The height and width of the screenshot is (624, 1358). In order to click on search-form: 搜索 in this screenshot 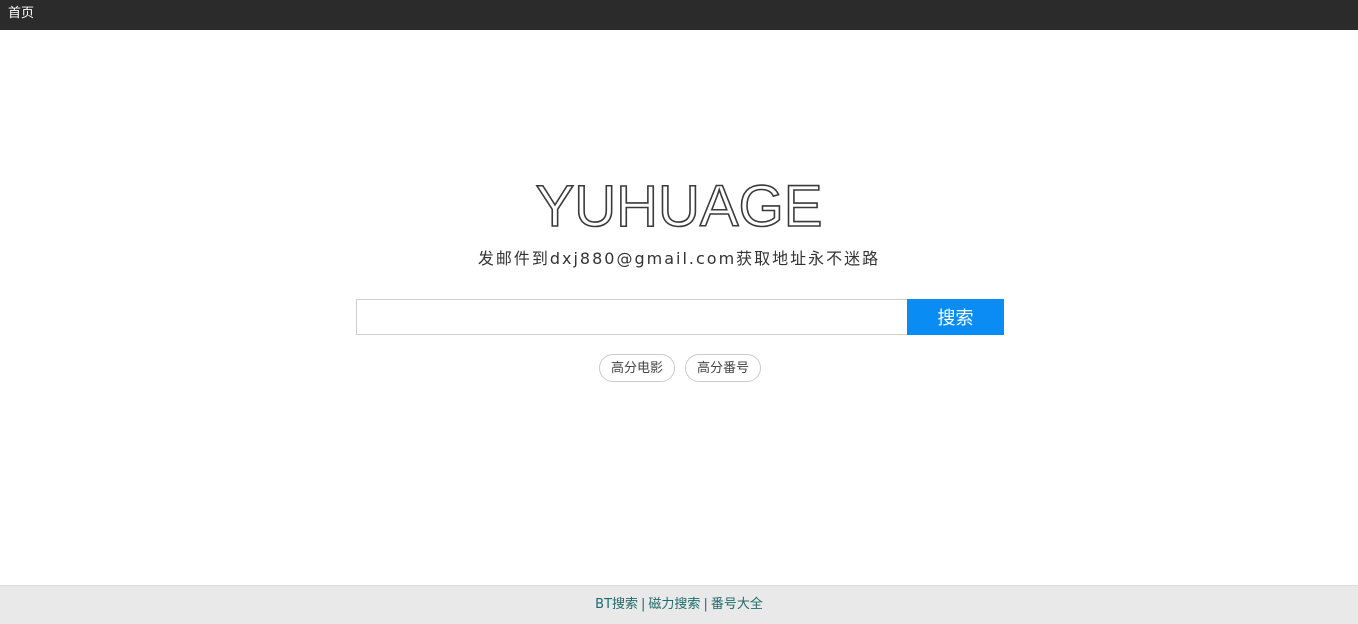, I will do `click(680, 317)`.